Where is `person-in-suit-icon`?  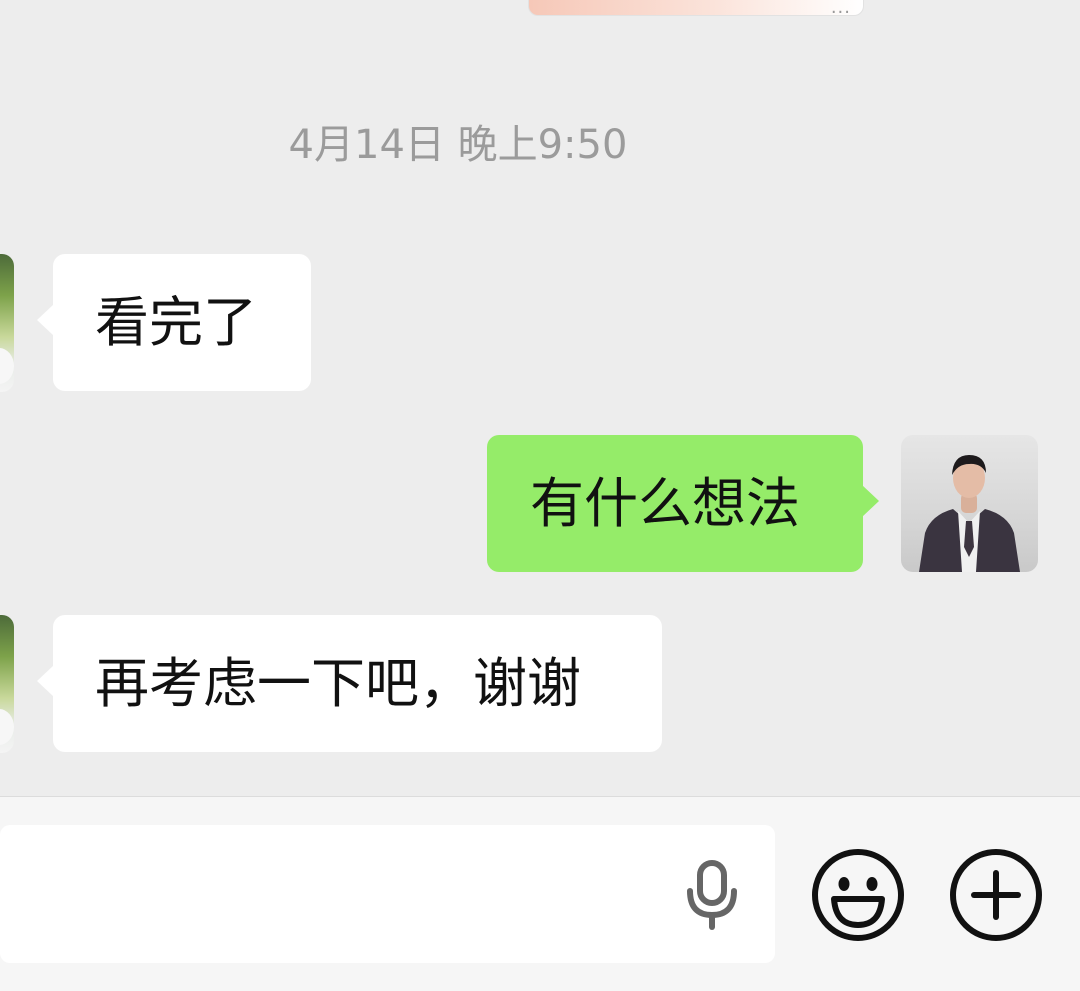
person-in-suit-icon is located at coordinates (969, 513).